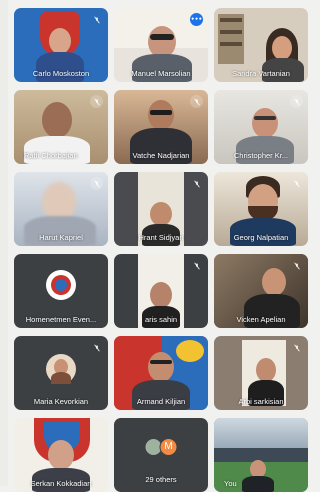 The image size is (320, 492). What do you see at coordinates (61, 285) in the screenshot?
I see `club-logo-avatar` at bounding box center [61, 285].